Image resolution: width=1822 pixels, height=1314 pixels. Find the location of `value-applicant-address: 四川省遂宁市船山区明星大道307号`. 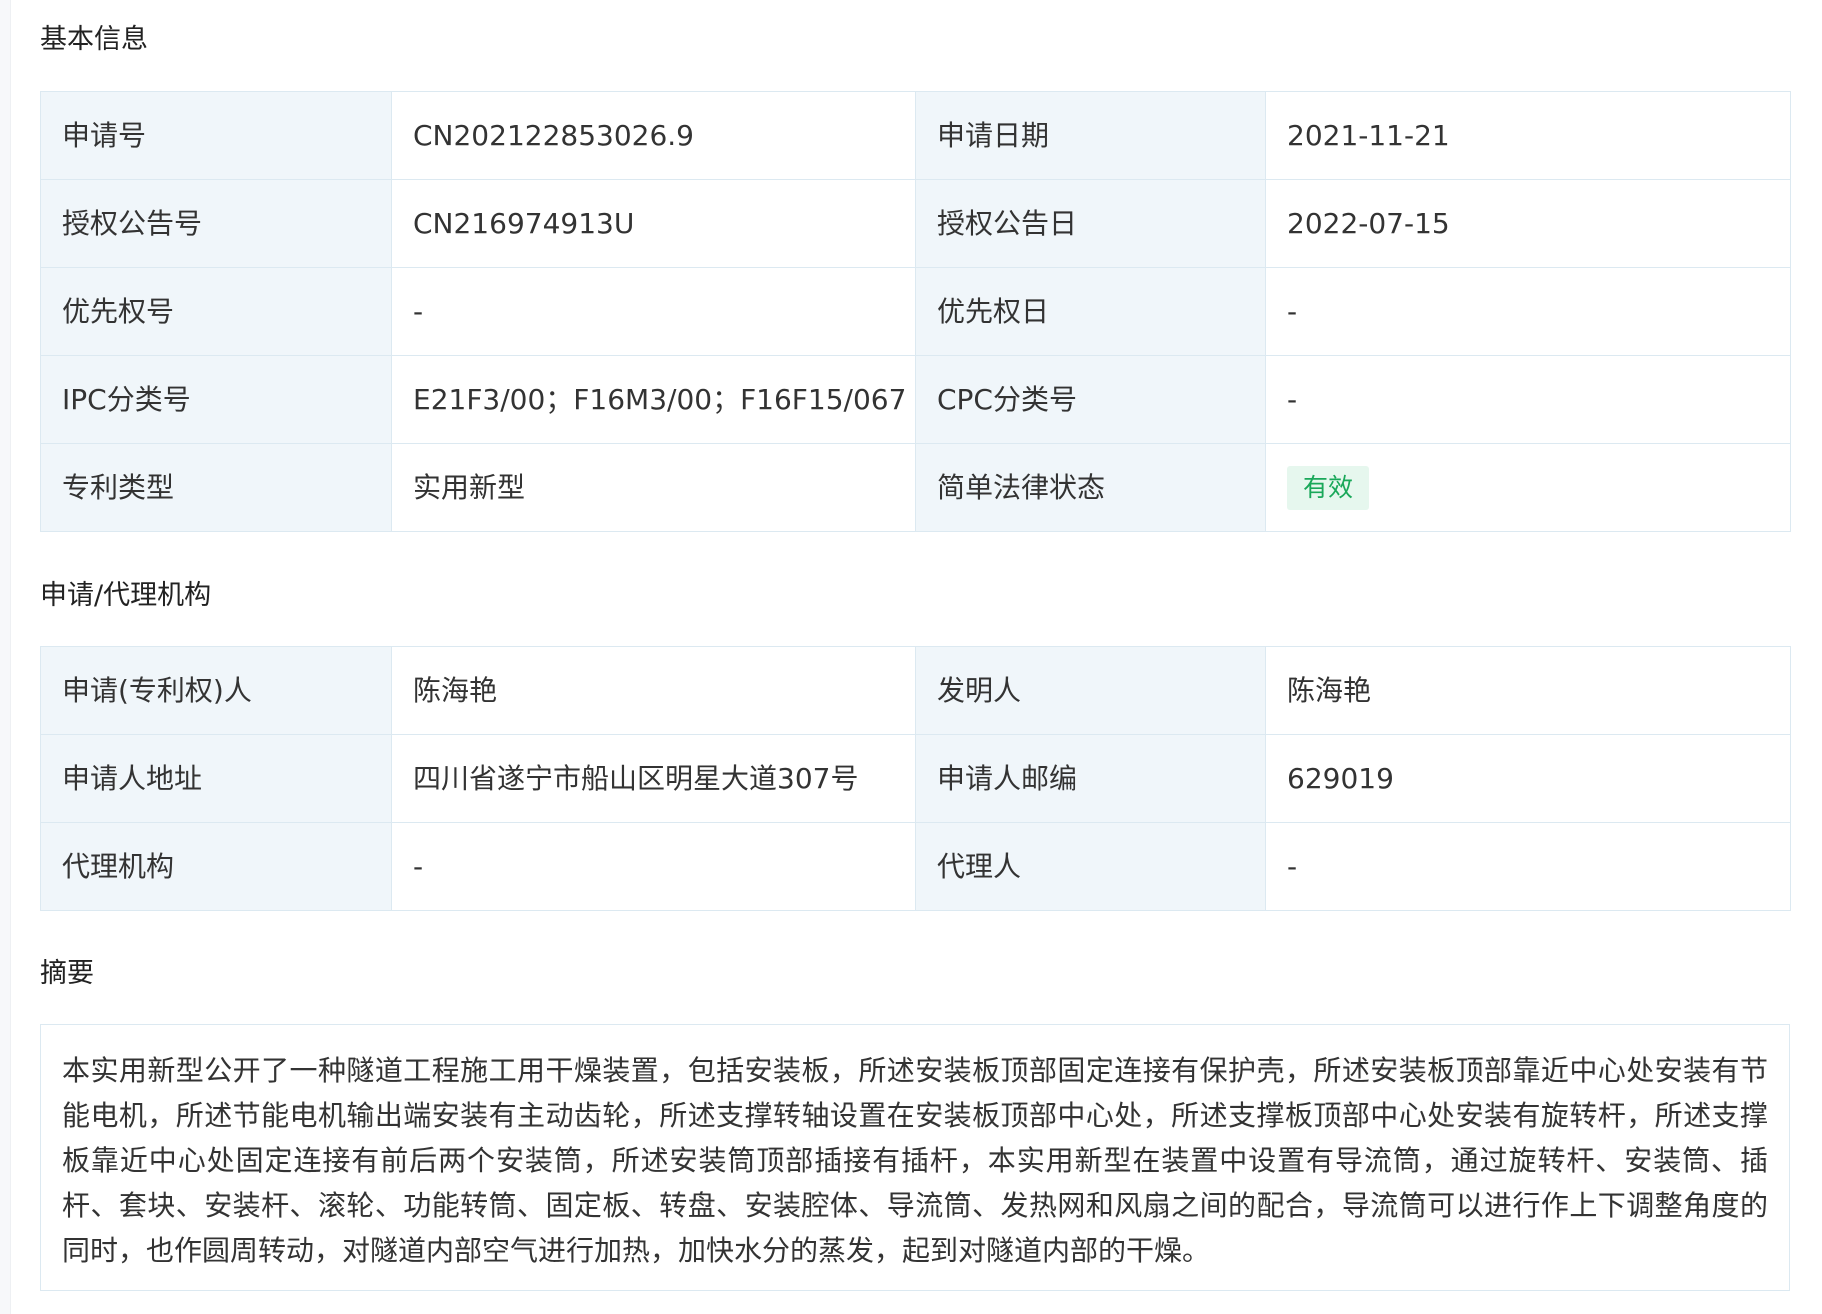

value-applicant-address: 四川省遂宁市船山区明星大道307号 is located at coordinates (653, 778).